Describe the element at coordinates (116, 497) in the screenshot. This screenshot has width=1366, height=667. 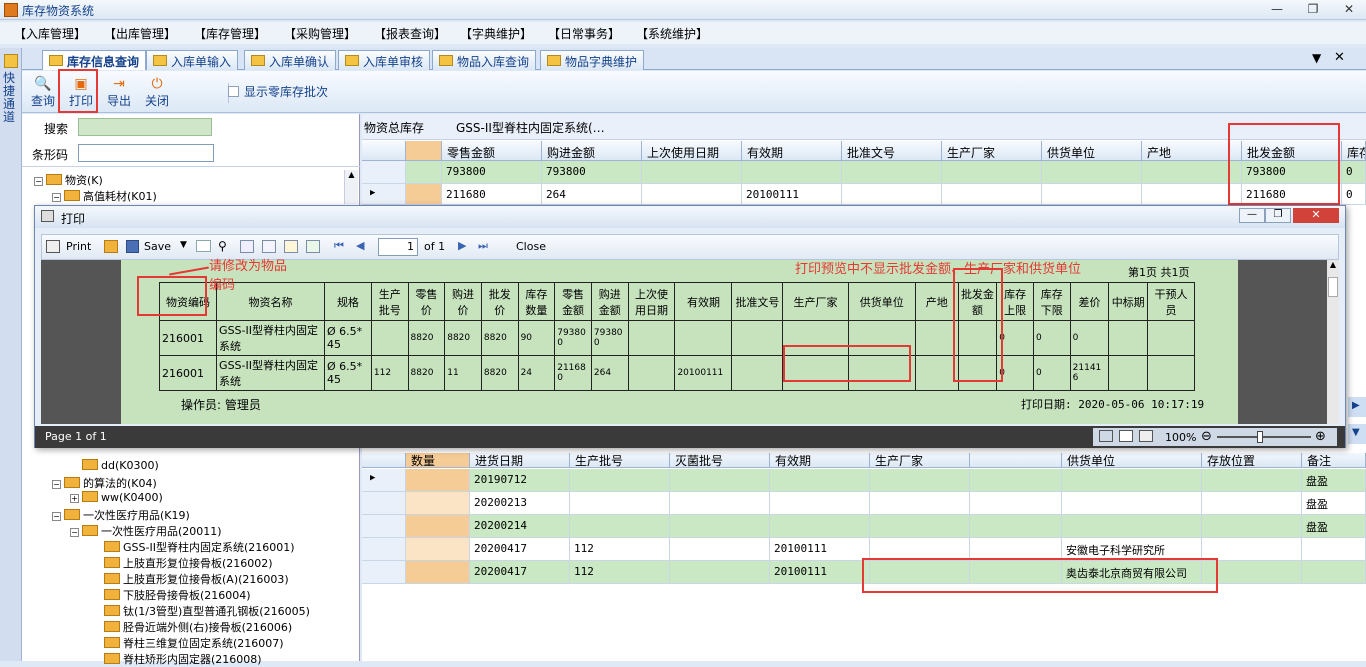
I see `tree-node: + ww(K0400)` at that location.